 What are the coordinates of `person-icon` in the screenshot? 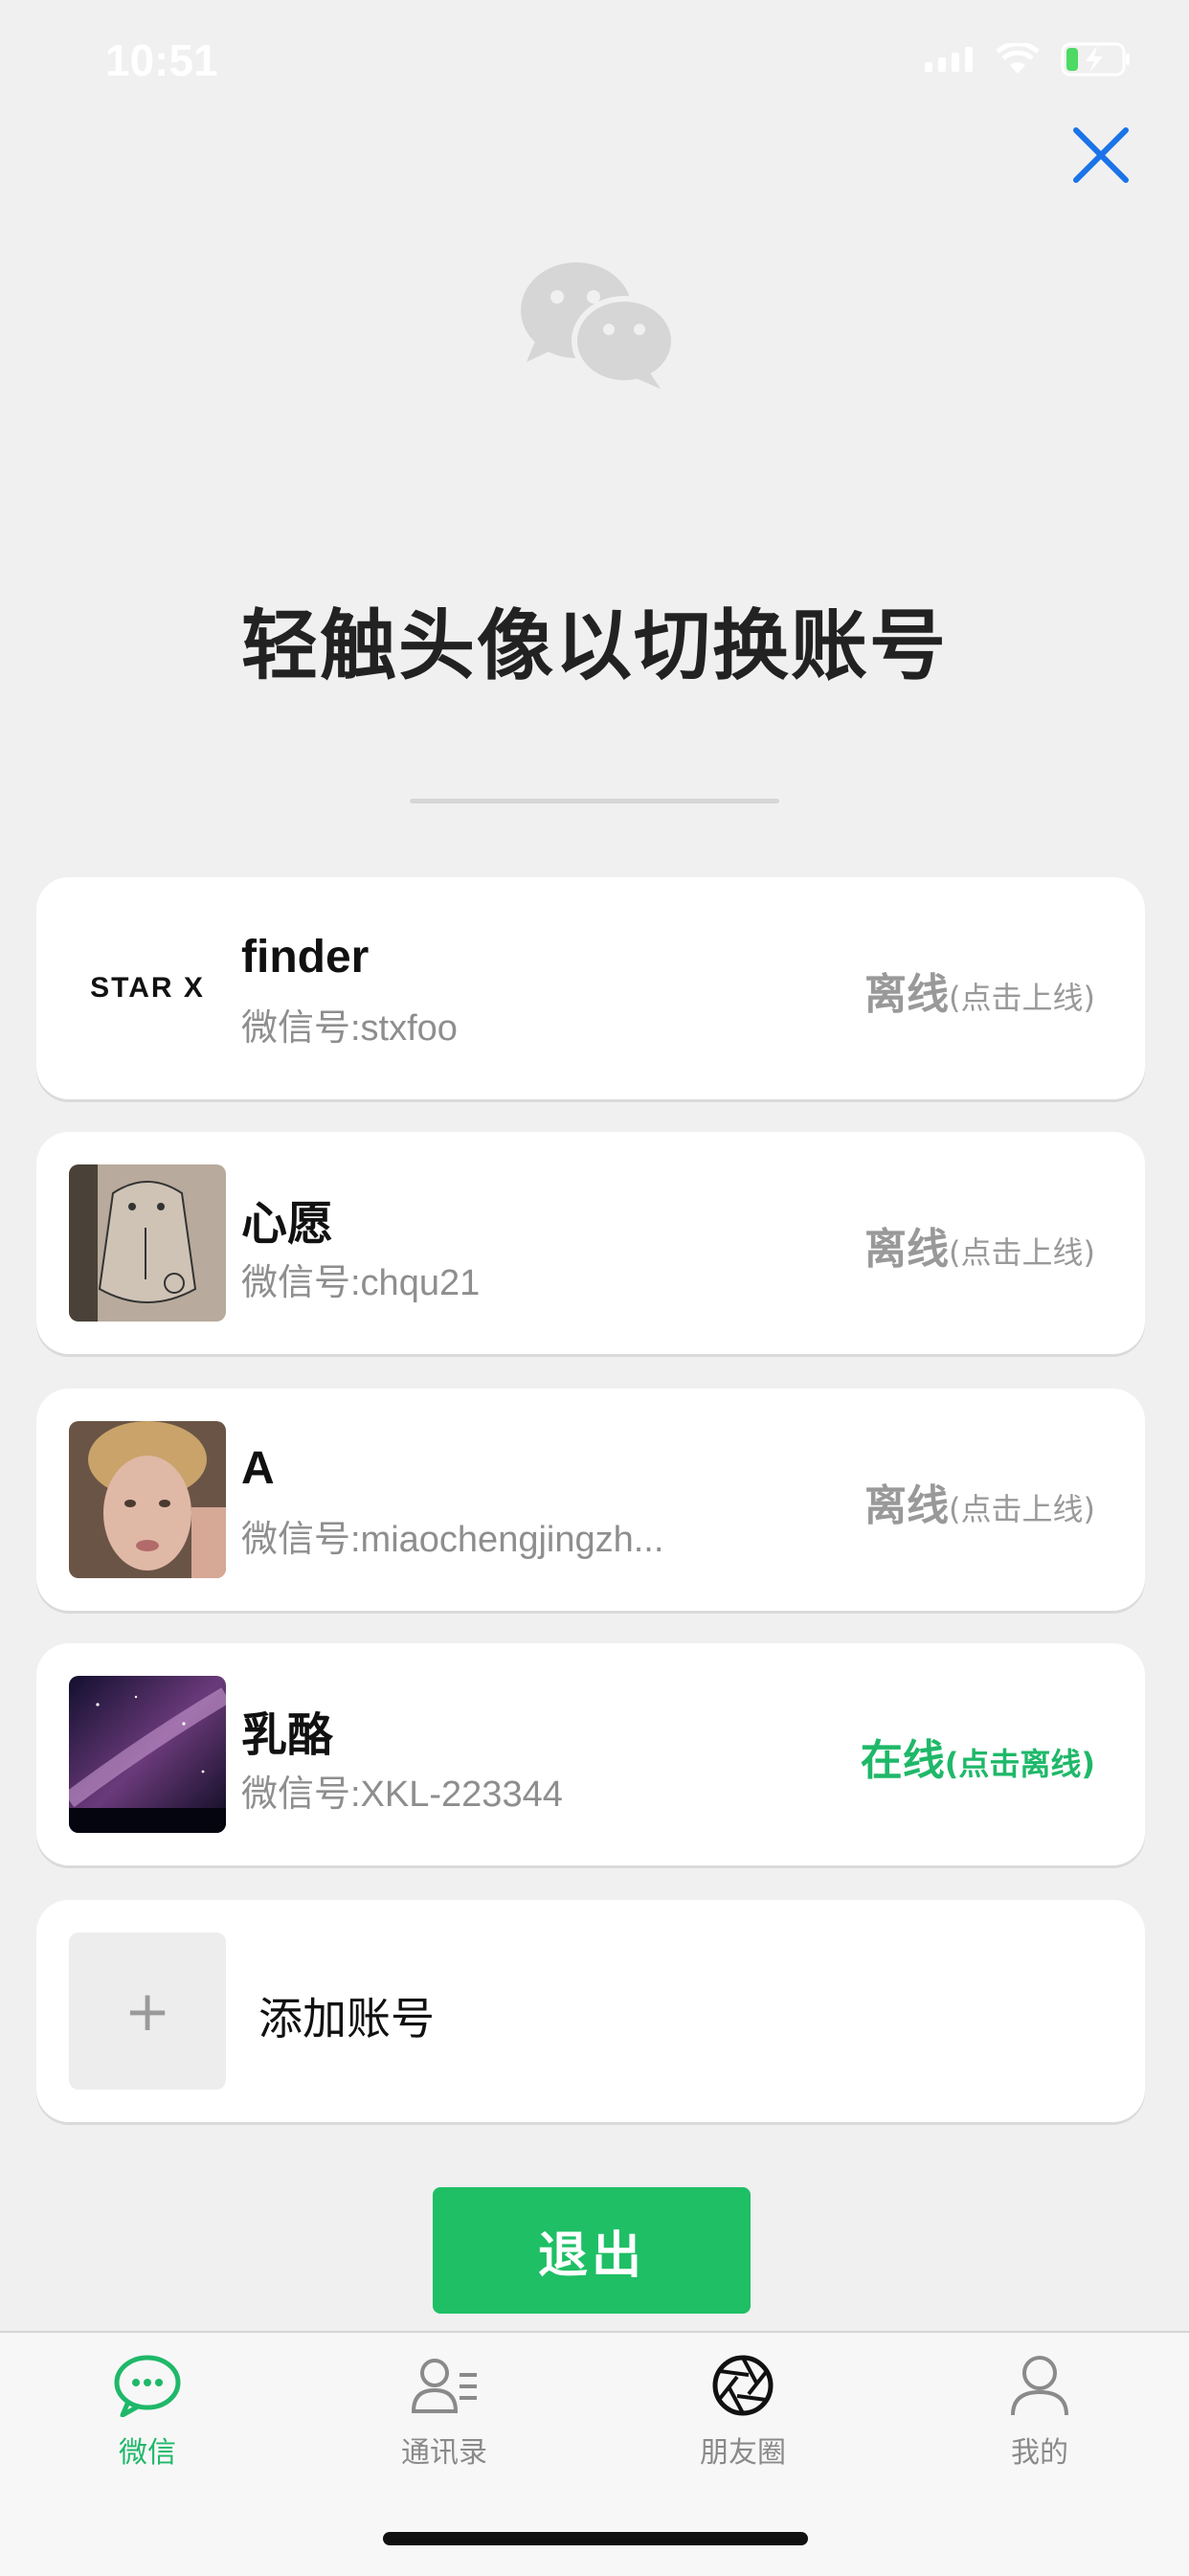 It's located at (1039, 2386).